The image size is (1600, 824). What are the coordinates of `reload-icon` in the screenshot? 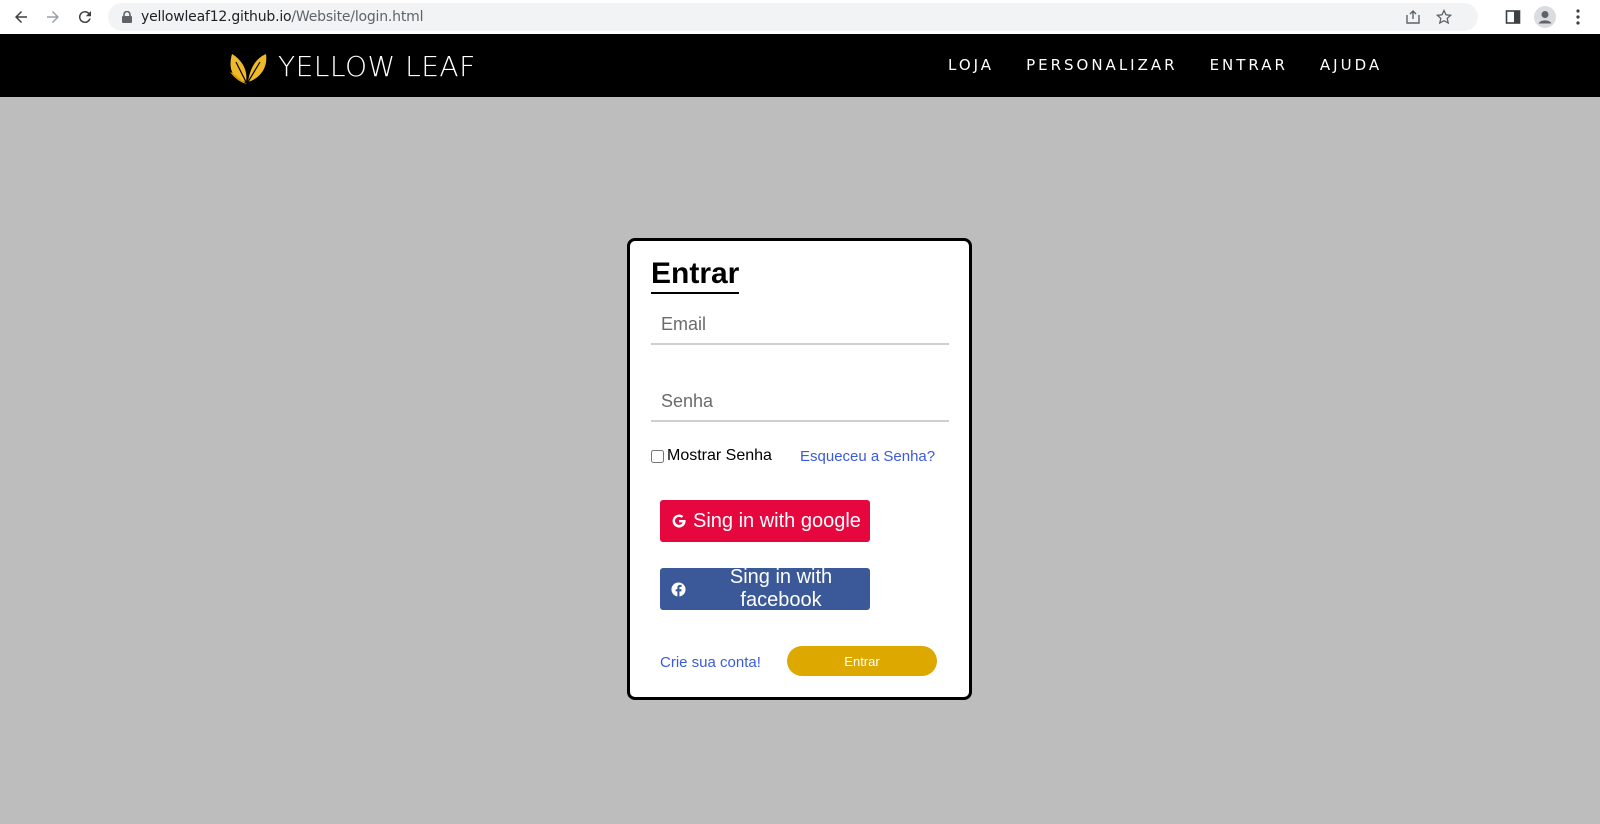 It's located at (84, 17).